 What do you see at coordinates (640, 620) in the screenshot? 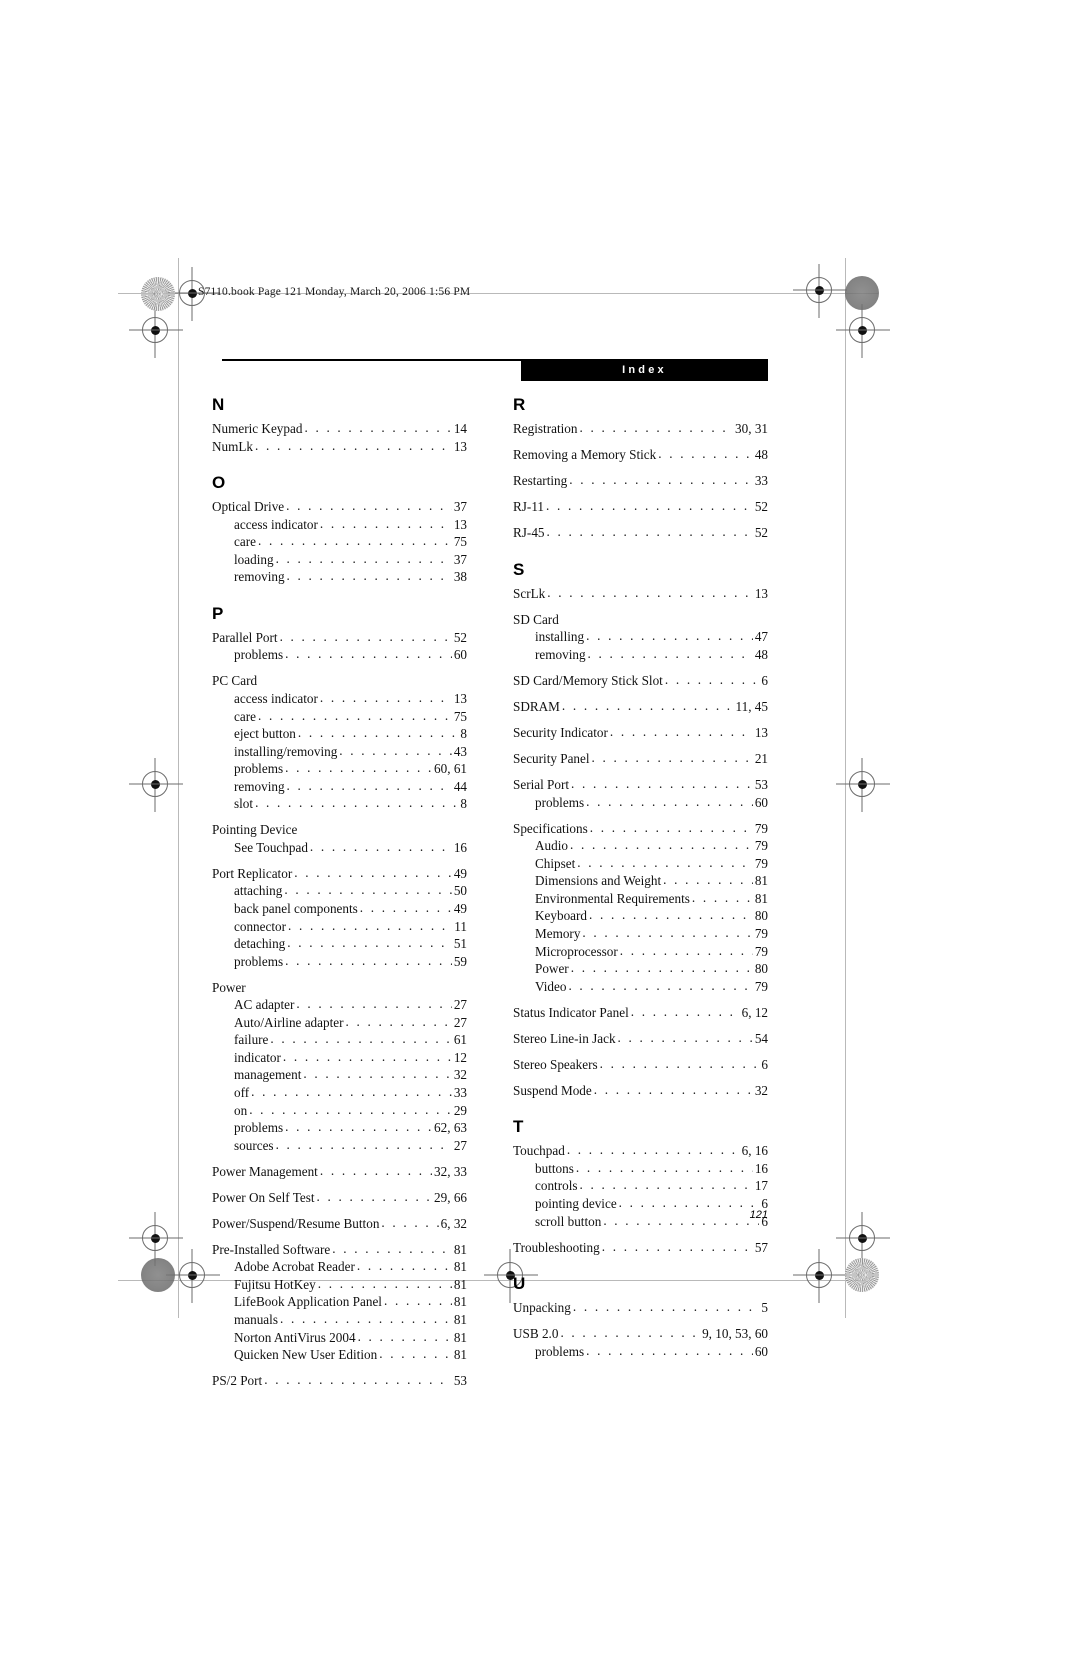
I see `index-entry: SD Card` at bounding box center [640, 620].